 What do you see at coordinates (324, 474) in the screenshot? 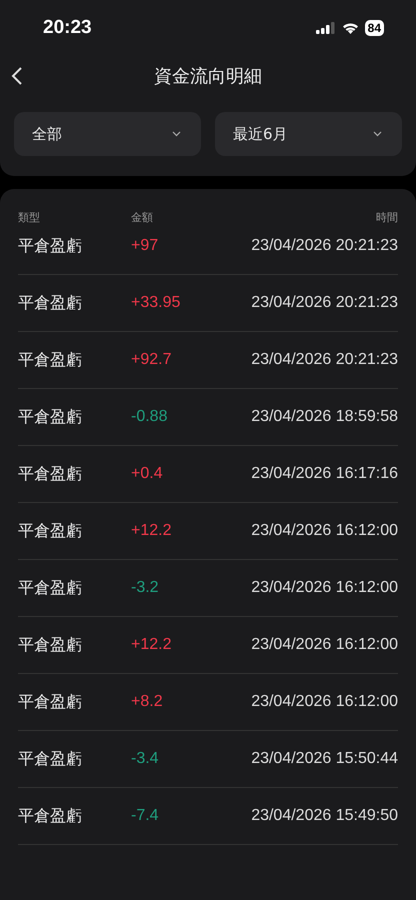
I see `table-cell-text: 23/04/2026 16:17:16` at bounding box center [324, 474].